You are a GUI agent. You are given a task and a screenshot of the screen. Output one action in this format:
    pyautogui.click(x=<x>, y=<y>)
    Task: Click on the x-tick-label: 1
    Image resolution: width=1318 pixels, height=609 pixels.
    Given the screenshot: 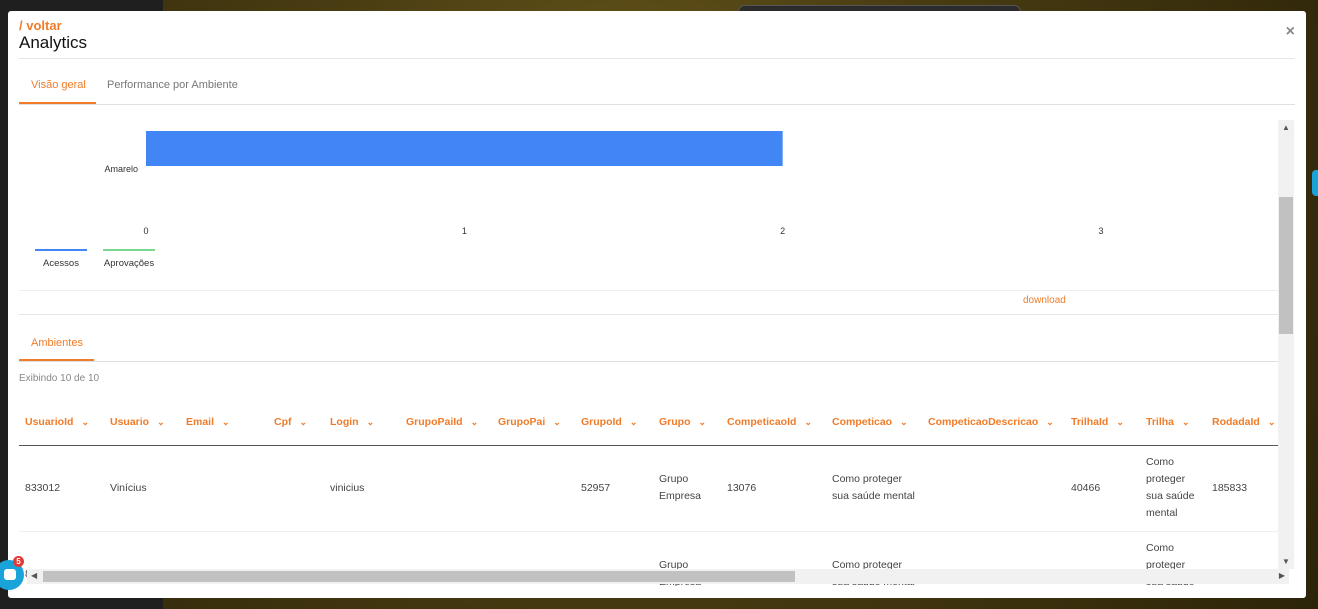 What is the action you would take?
    pyautogui.click(x=464, y=231)
    